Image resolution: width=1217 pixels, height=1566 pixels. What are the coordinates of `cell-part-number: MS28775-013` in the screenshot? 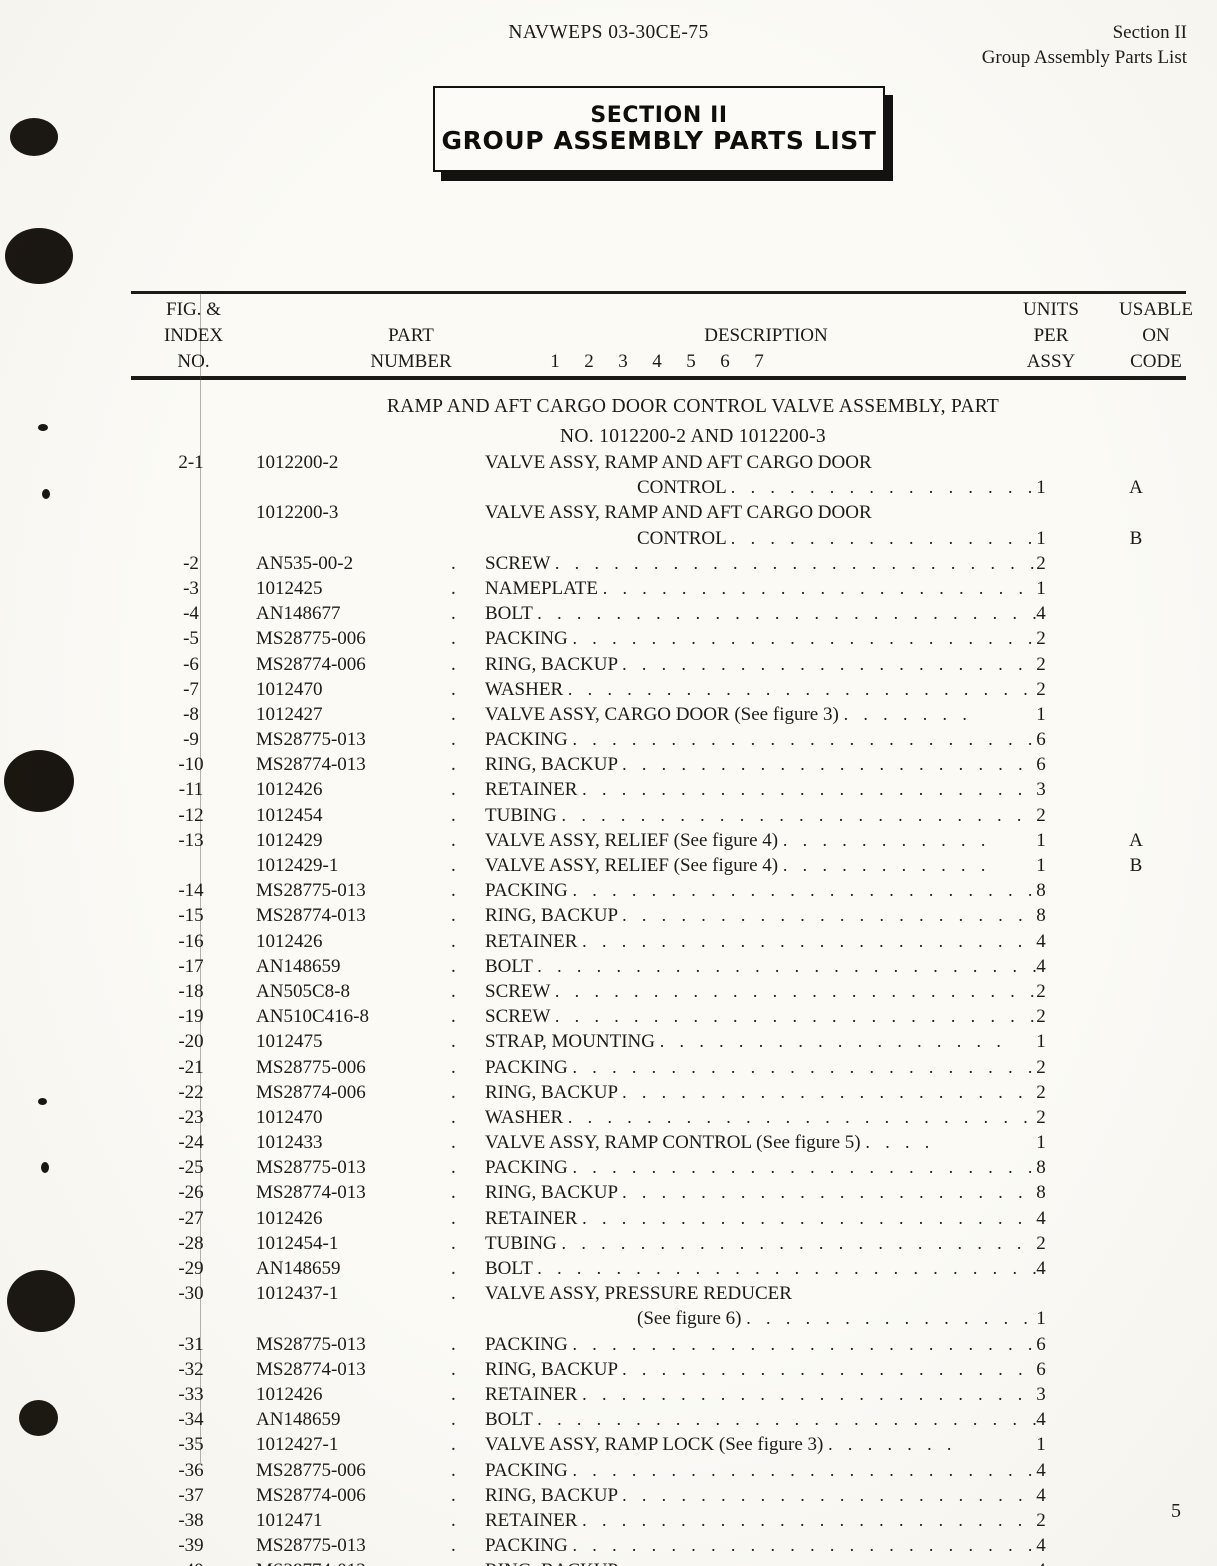 It's located at (311, 740).